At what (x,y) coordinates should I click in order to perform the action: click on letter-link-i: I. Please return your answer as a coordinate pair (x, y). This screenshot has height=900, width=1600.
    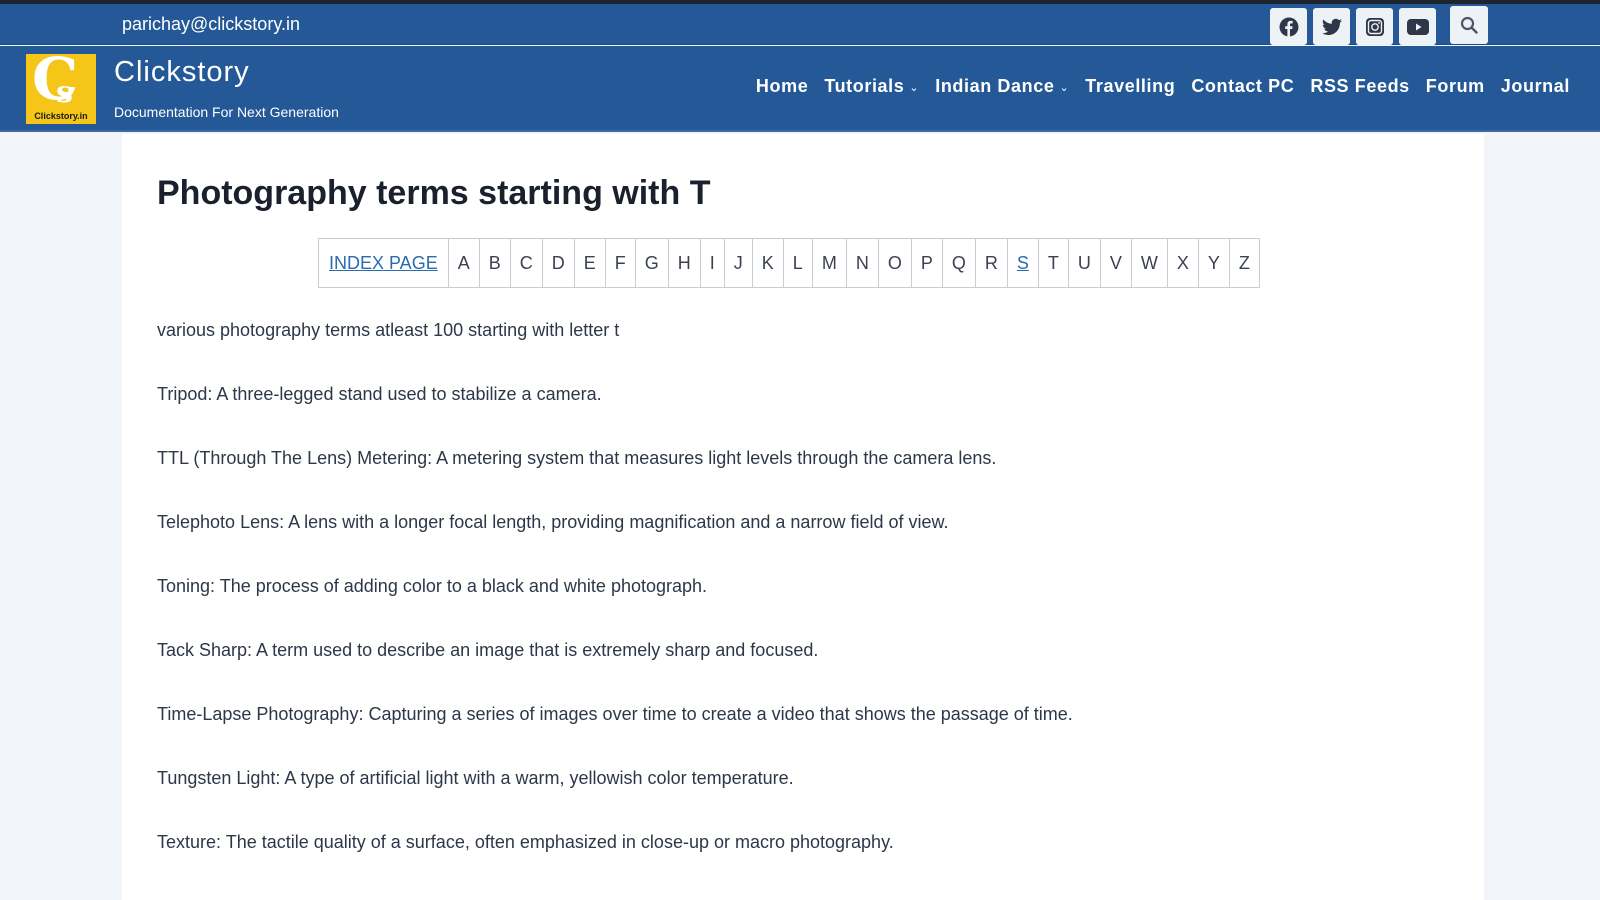
    Looking at the image, I should click on (712, 263).